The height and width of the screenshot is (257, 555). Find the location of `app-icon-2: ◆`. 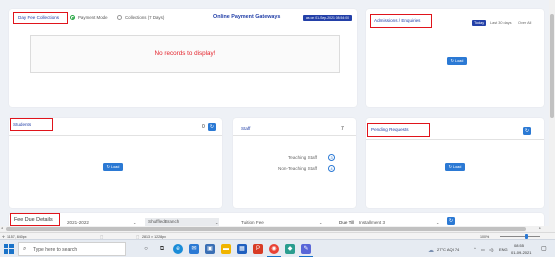

app-icon-2: ◆ is located at coordinates (290, 249).